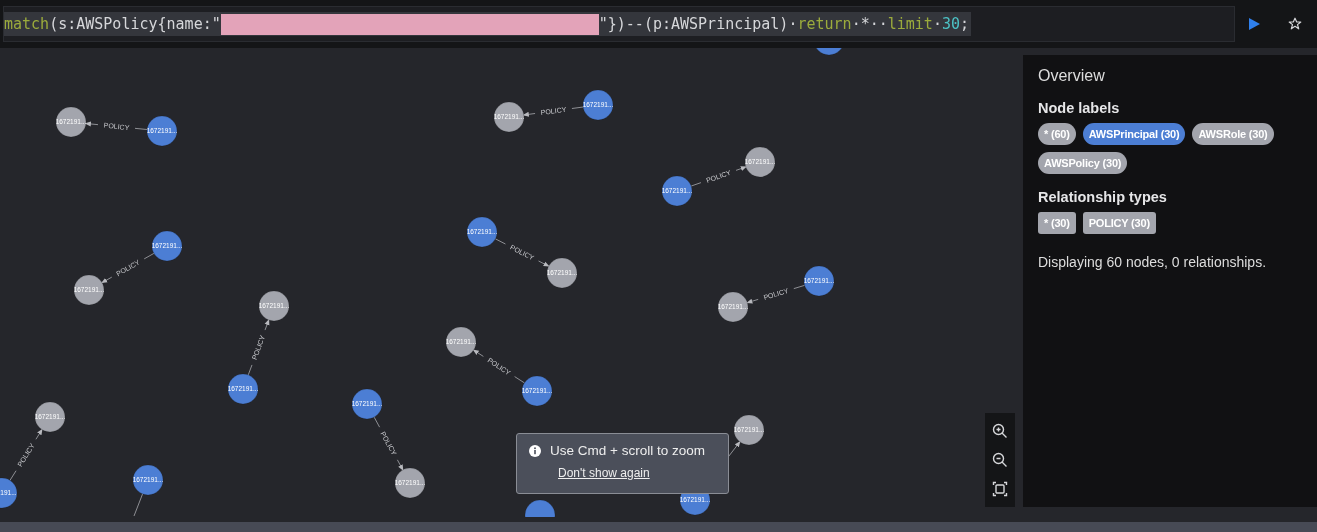 The height and width of the screenshot is (532, 1317). I want to click on hint-text: Use Cmd + scroll to zoom, so click(627, 450).